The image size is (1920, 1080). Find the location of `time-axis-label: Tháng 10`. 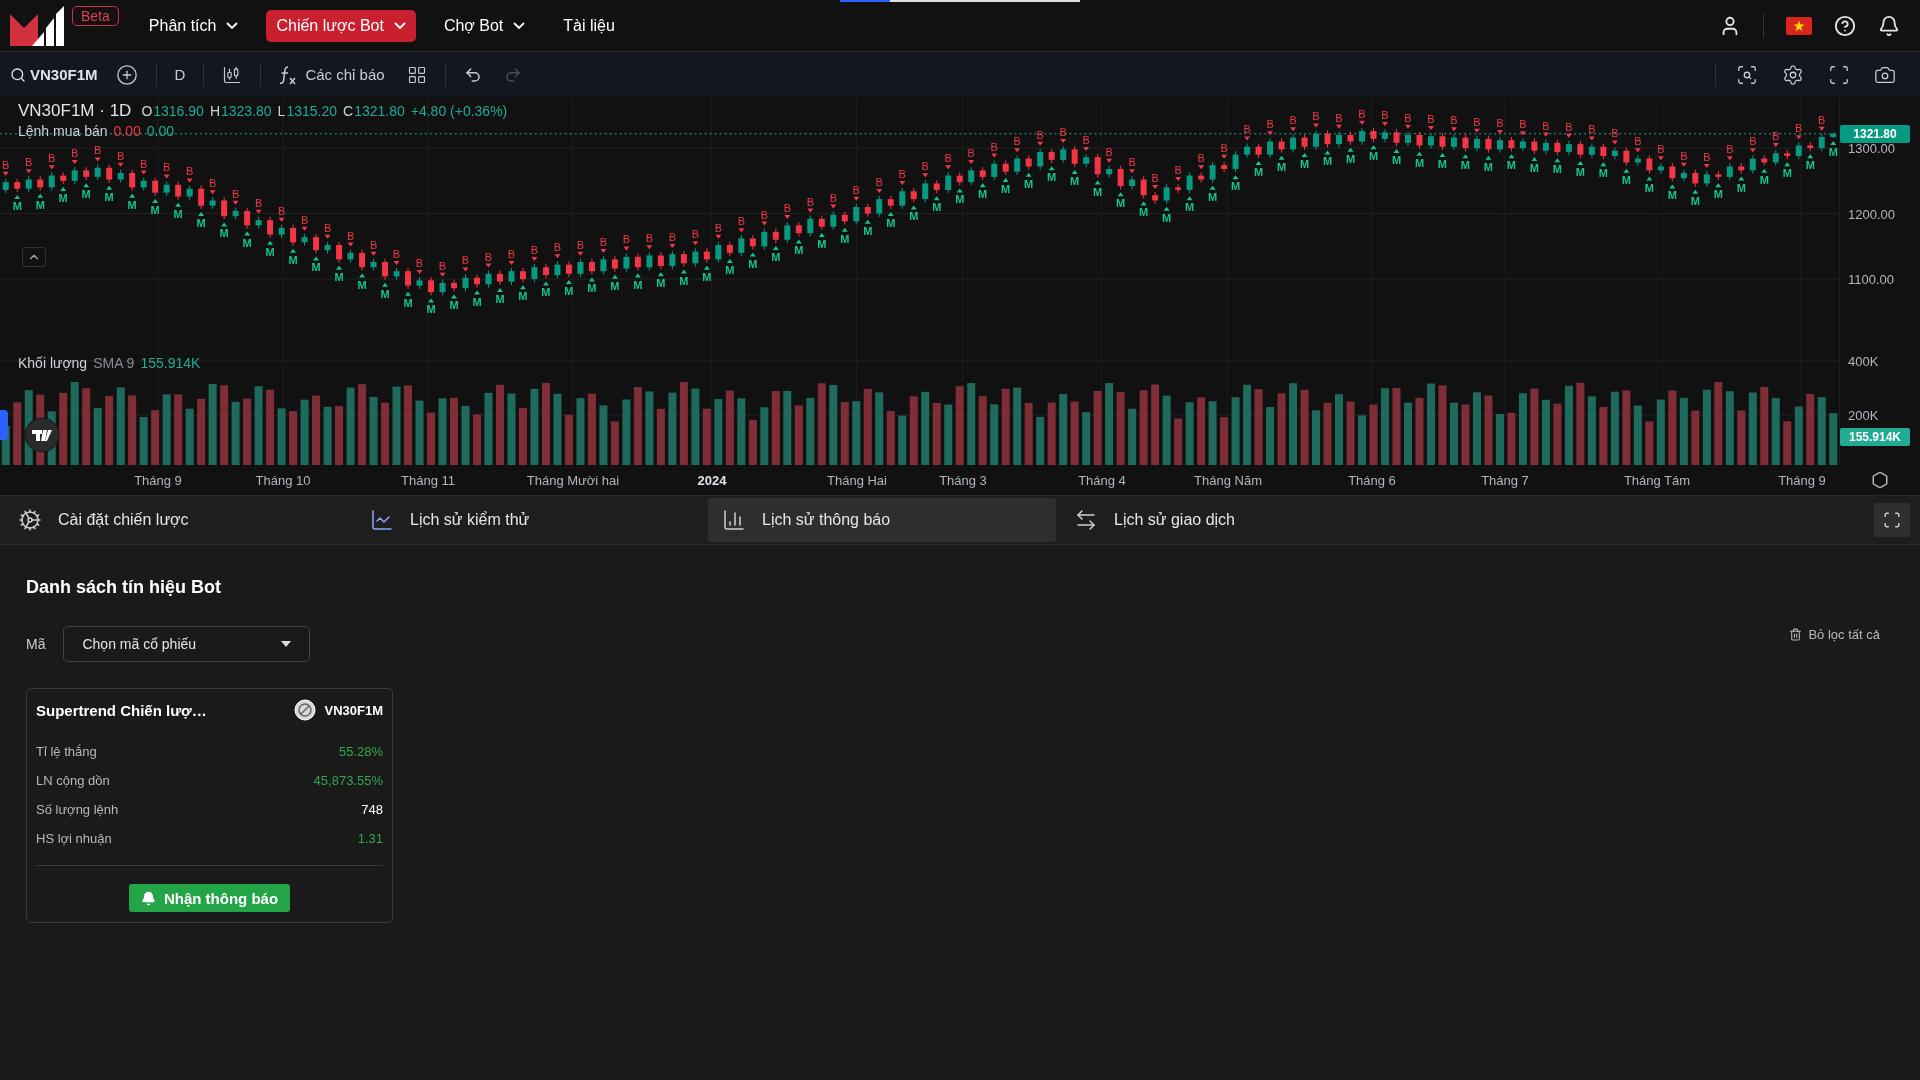

time-axis-label: Tháng 10 is located at coordinates (283, 480).